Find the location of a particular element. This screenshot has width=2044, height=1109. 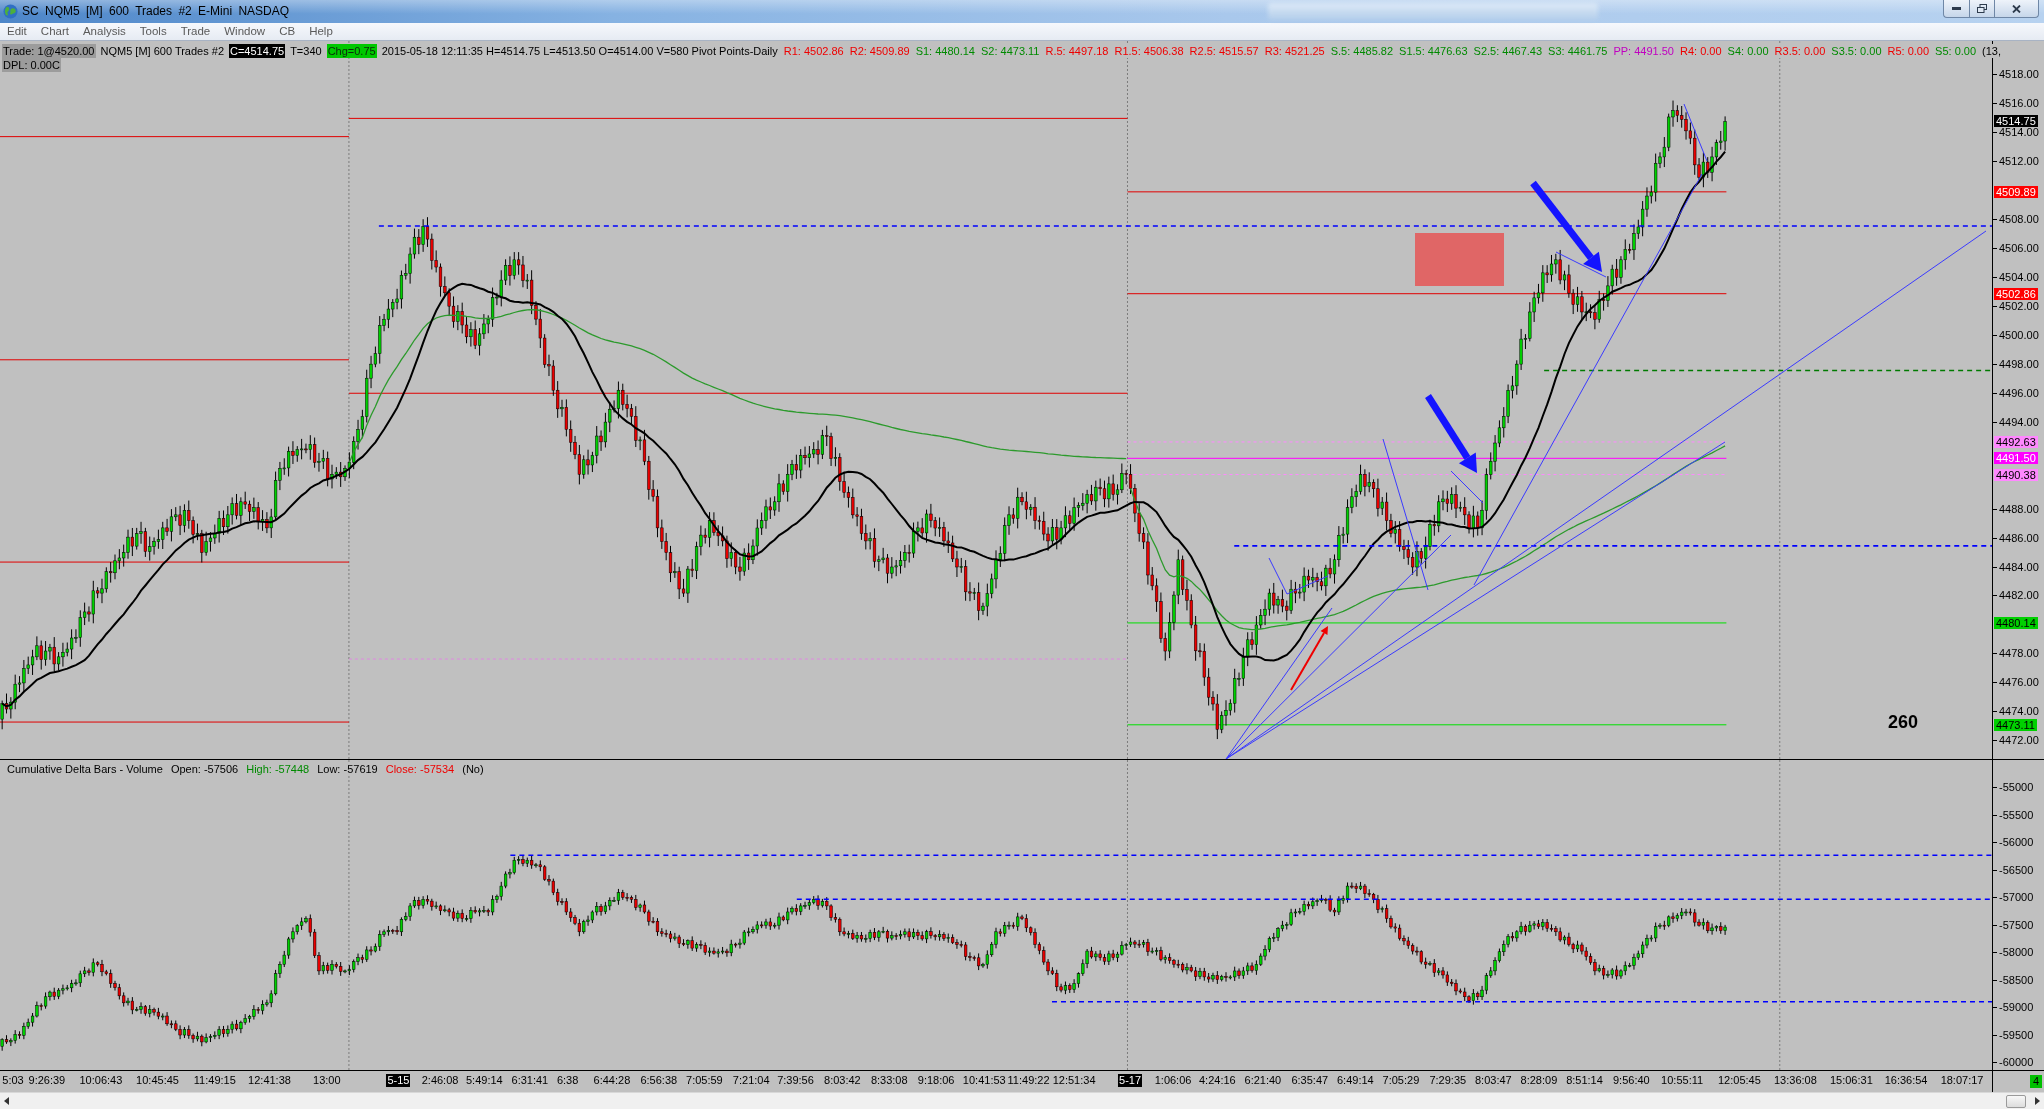

time-label: 8:28:09 is located at coordinates (1539, 1080).